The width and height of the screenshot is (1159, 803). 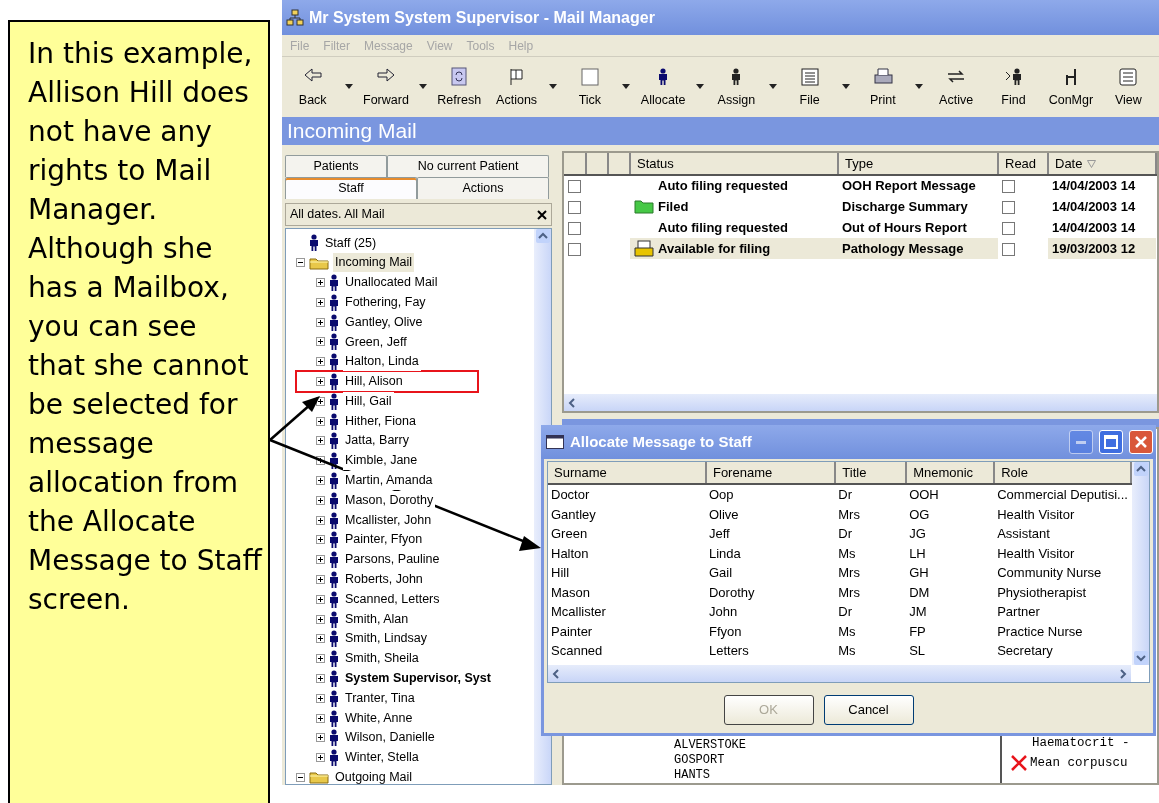 What do you see at coordinates (468, 166) in the screenshot?
I see `tab: No current Patient` at bounding box center [468, 166].